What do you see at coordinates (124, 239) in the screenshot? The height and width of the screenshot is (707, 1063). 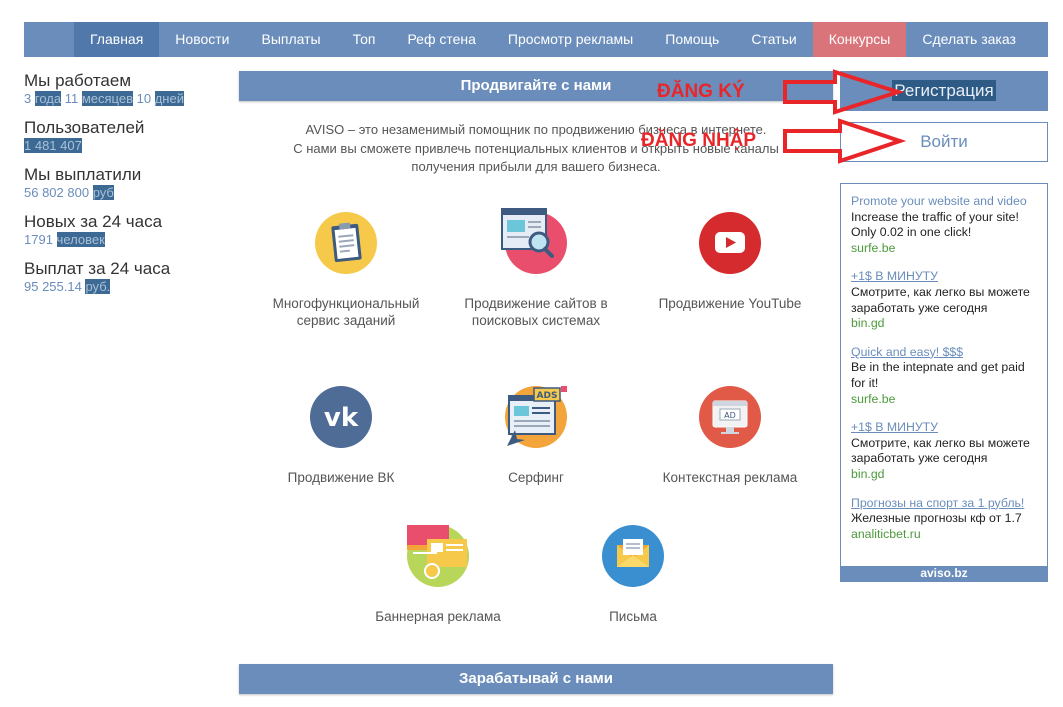 I see `stat-new24-value: 1791 человек` at bounding box center [124, 239].